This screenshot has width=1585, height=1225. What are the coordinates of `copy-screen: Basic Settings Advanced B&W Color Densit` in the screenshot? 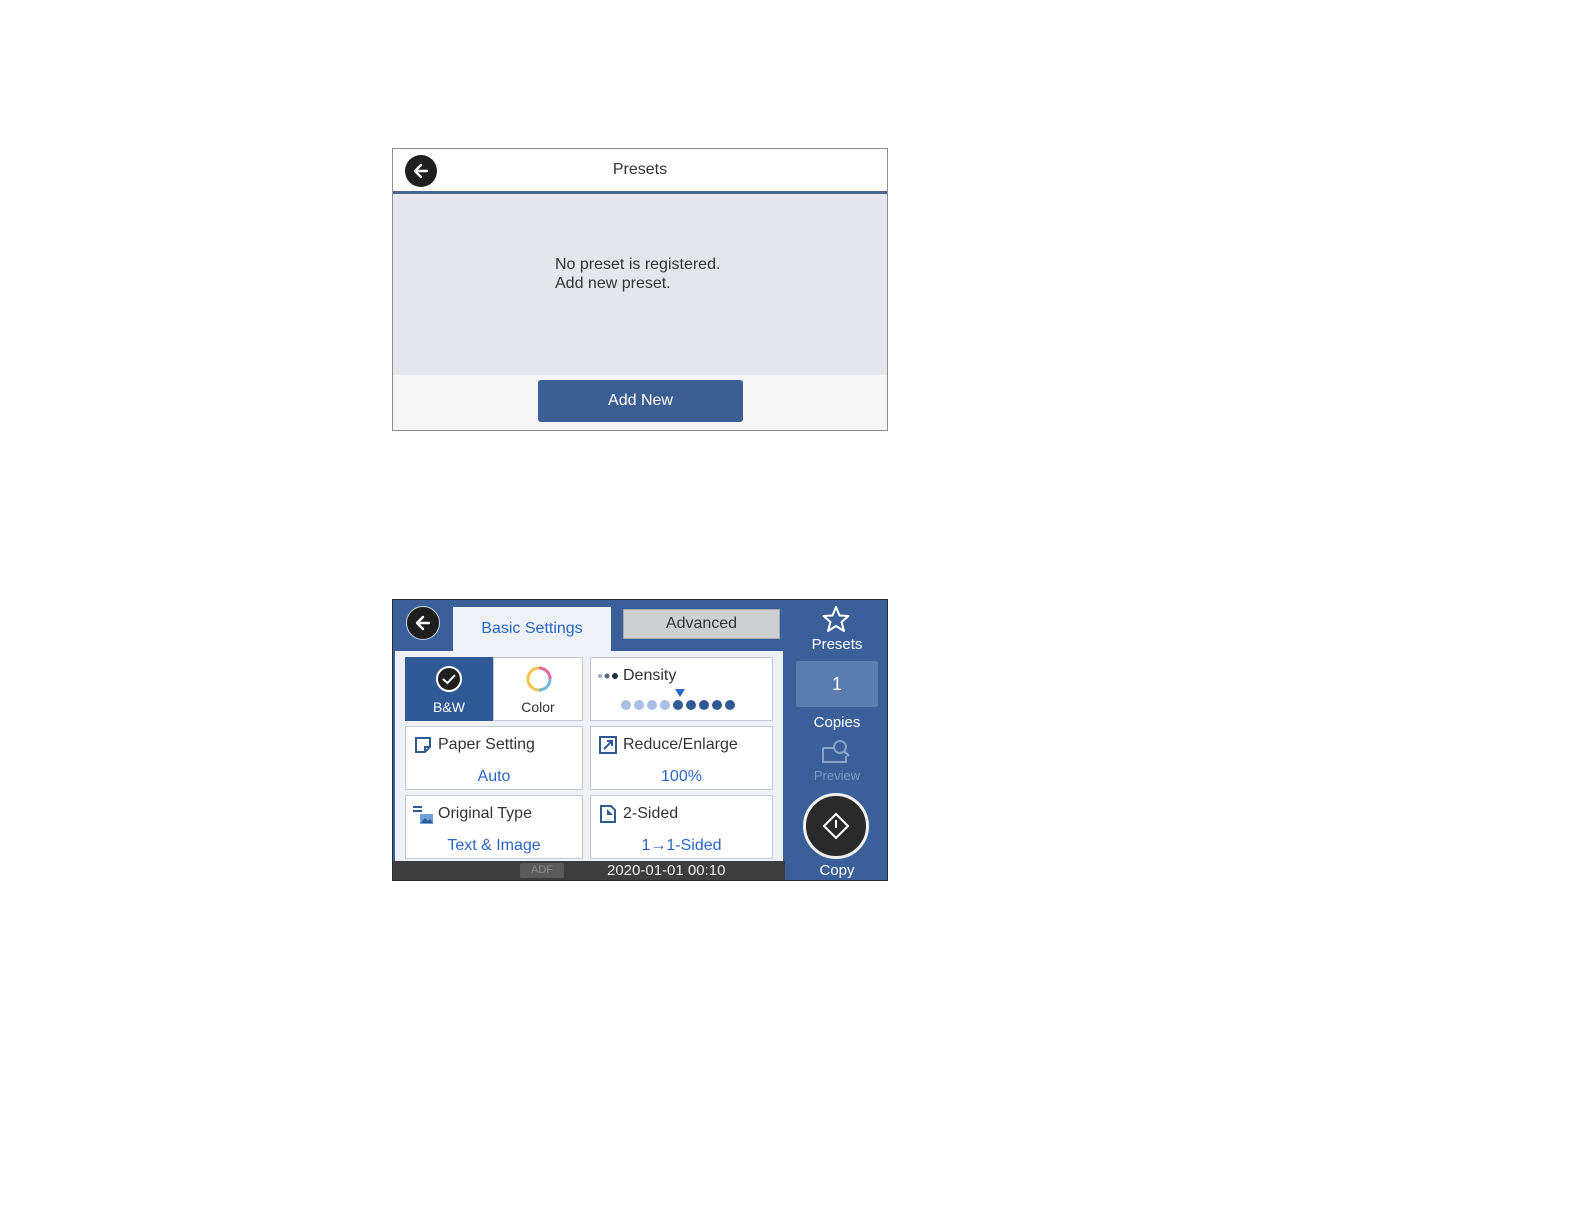 It's located at (640, 740).